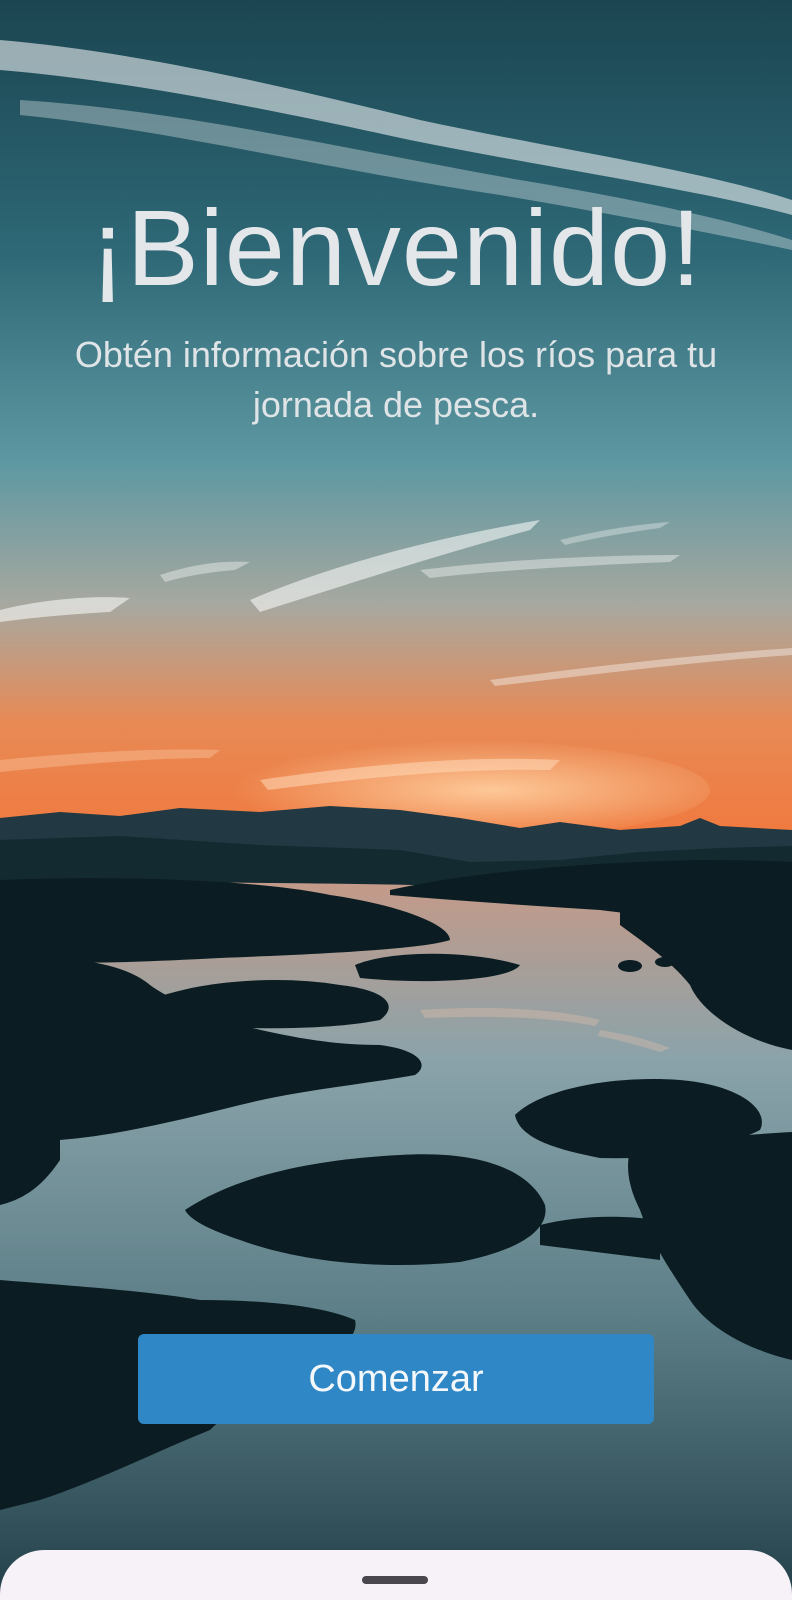 This screenshot has height=1600, width=792. What do you see at coordinates (396, 247) in the screenshot?
I see `welcome-title: ¡Bienvenido!` at bounding box center [396, 247].